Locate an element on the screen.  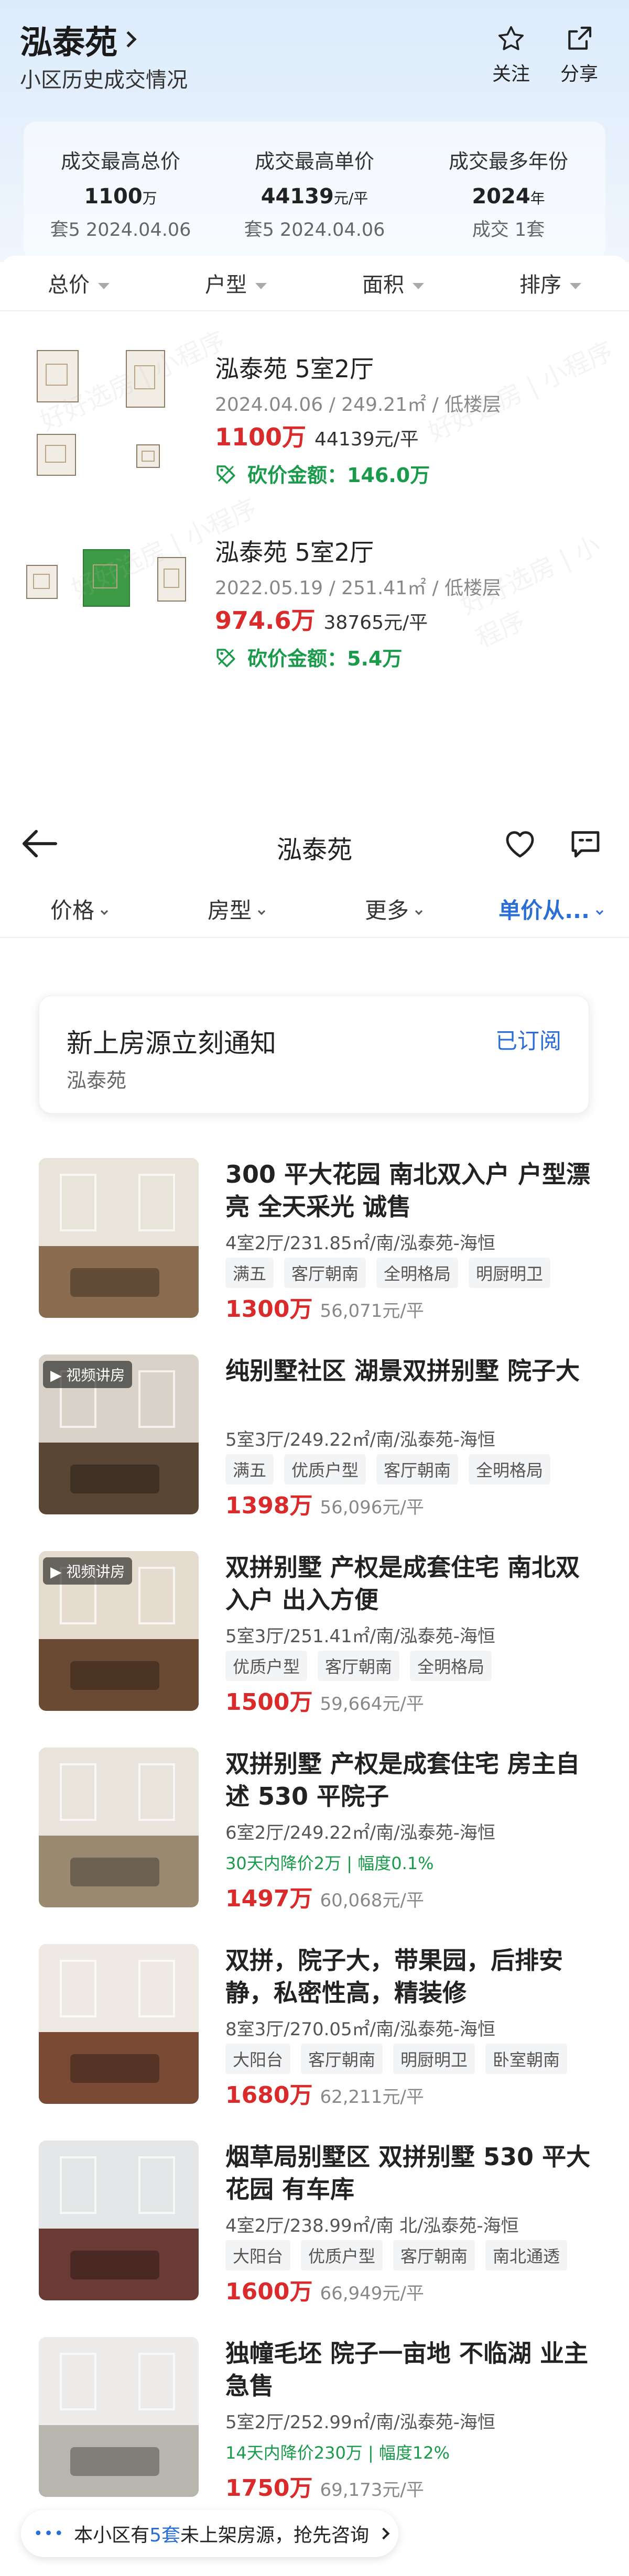
listing-tags: 大阳台 客厅朝南 明厨明卫 卧室朝南 is located at coordinates (401, 2059).